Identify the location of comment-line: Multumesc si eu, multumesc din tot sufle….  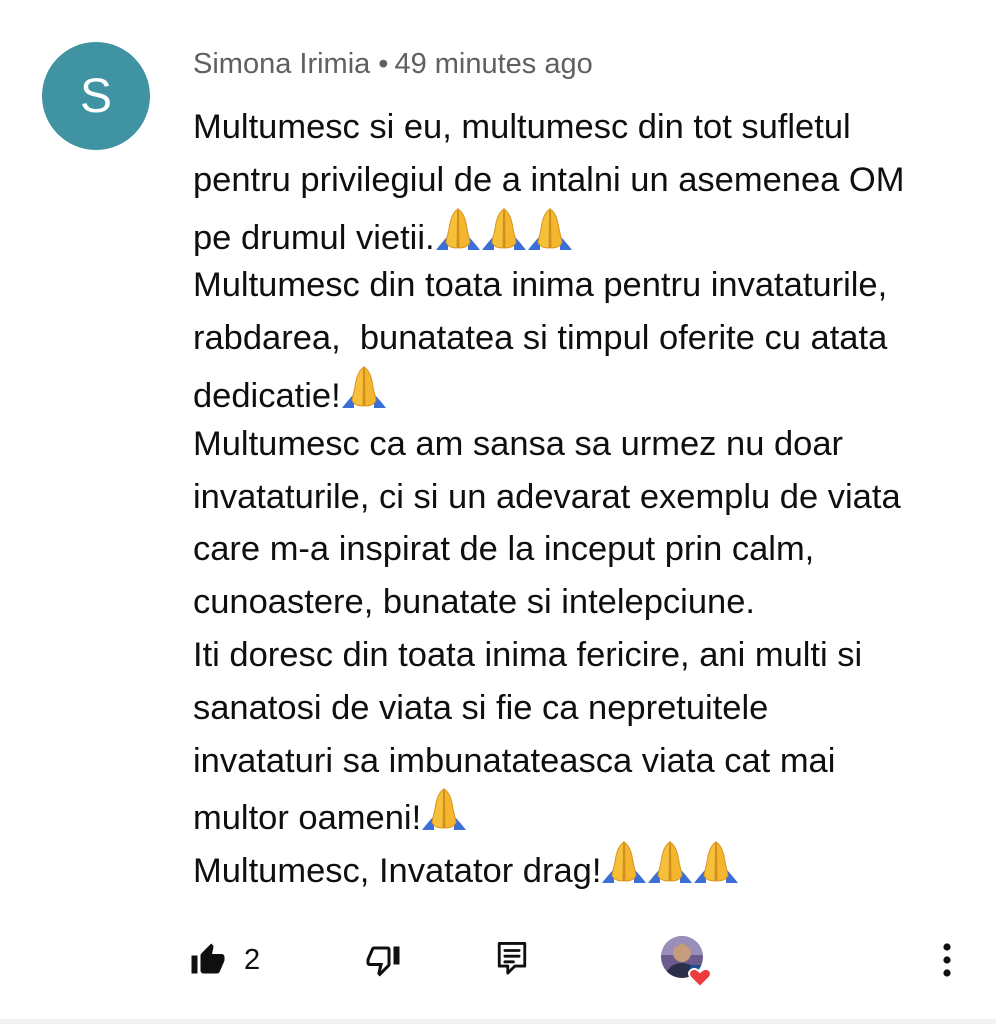
(522, 127).